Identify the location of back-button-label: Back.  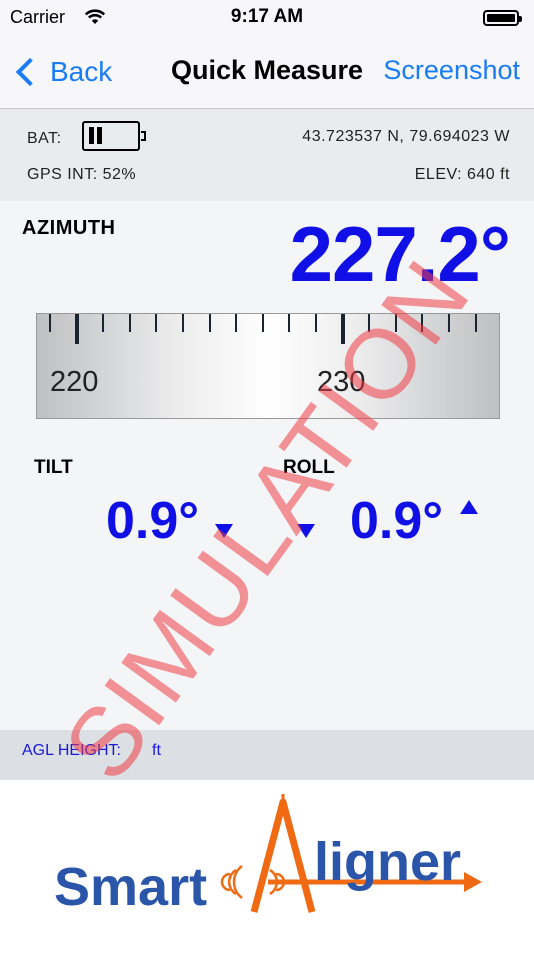
(81, 71).